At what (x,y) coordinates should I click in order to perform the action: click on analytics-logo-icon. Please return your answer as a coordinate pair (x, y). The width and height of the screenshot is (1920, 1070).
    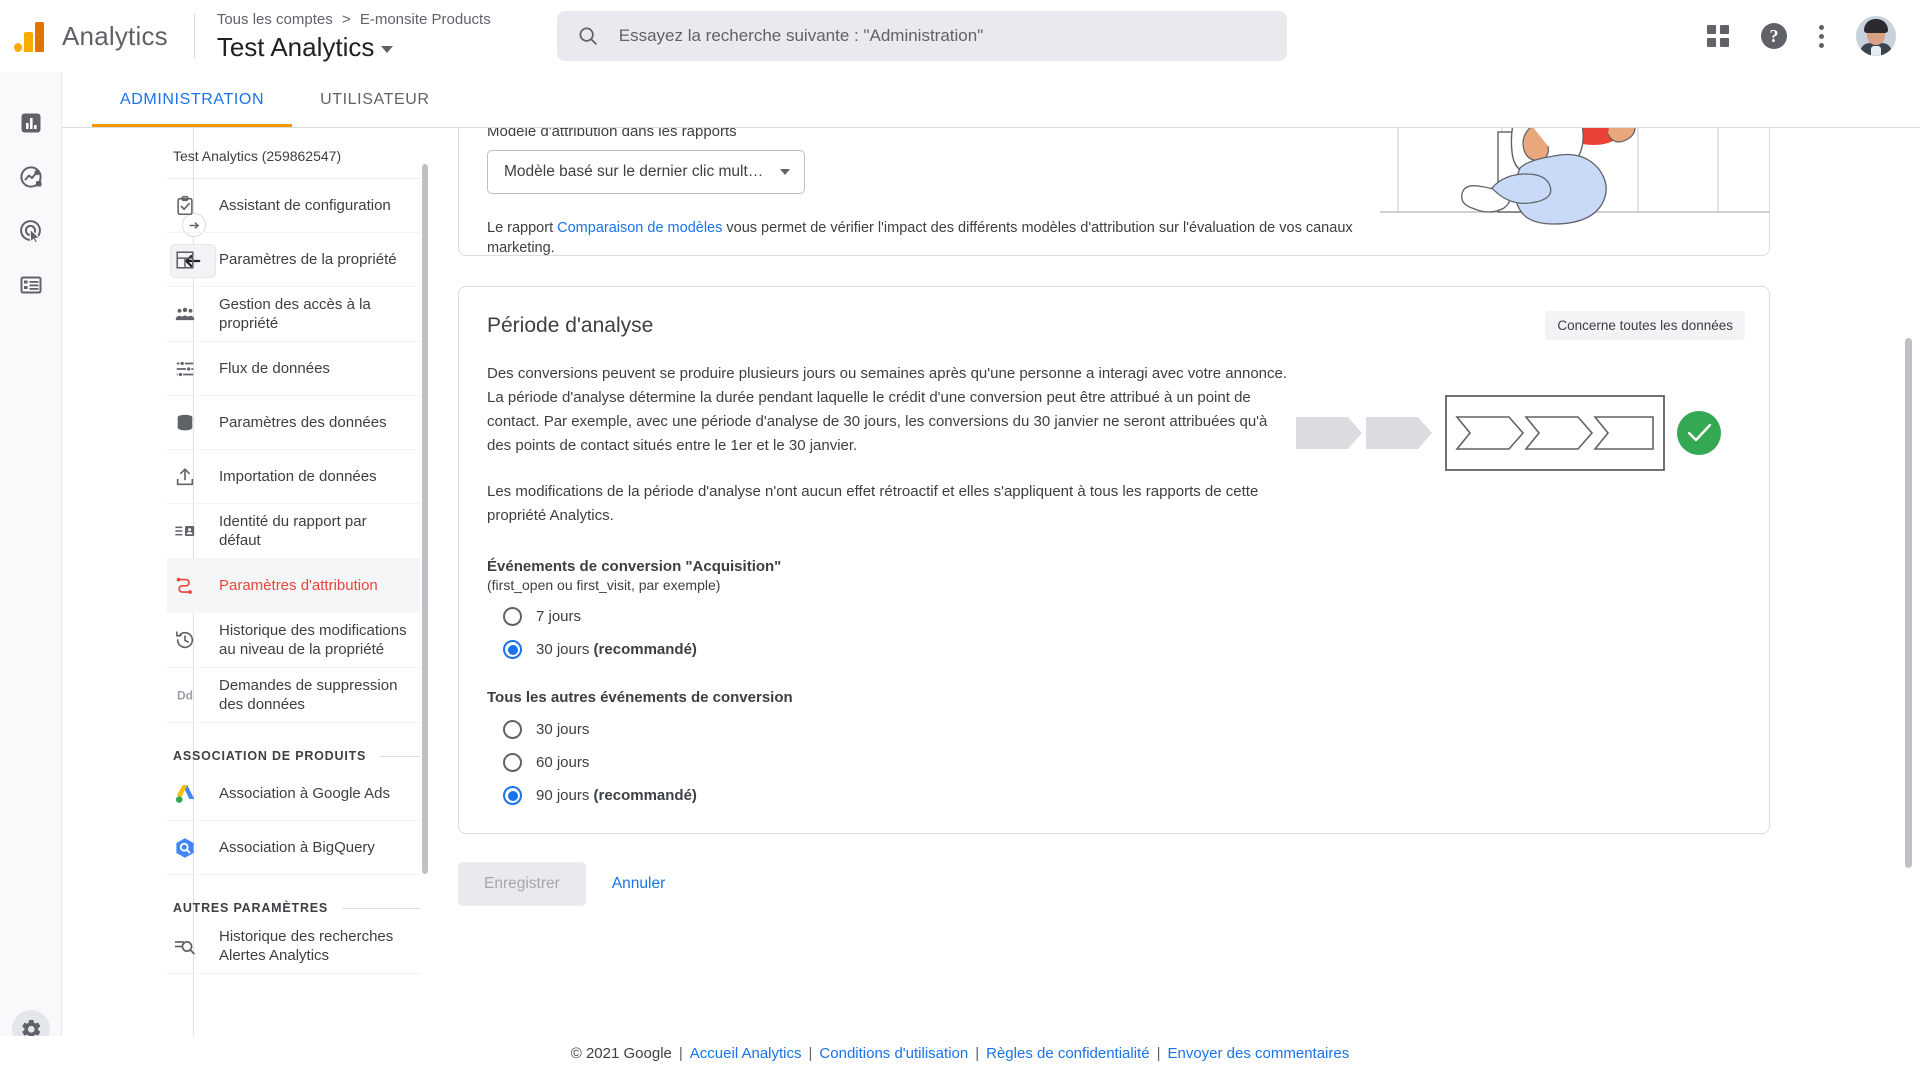
    Looking at the image, I should click on (29, 36).